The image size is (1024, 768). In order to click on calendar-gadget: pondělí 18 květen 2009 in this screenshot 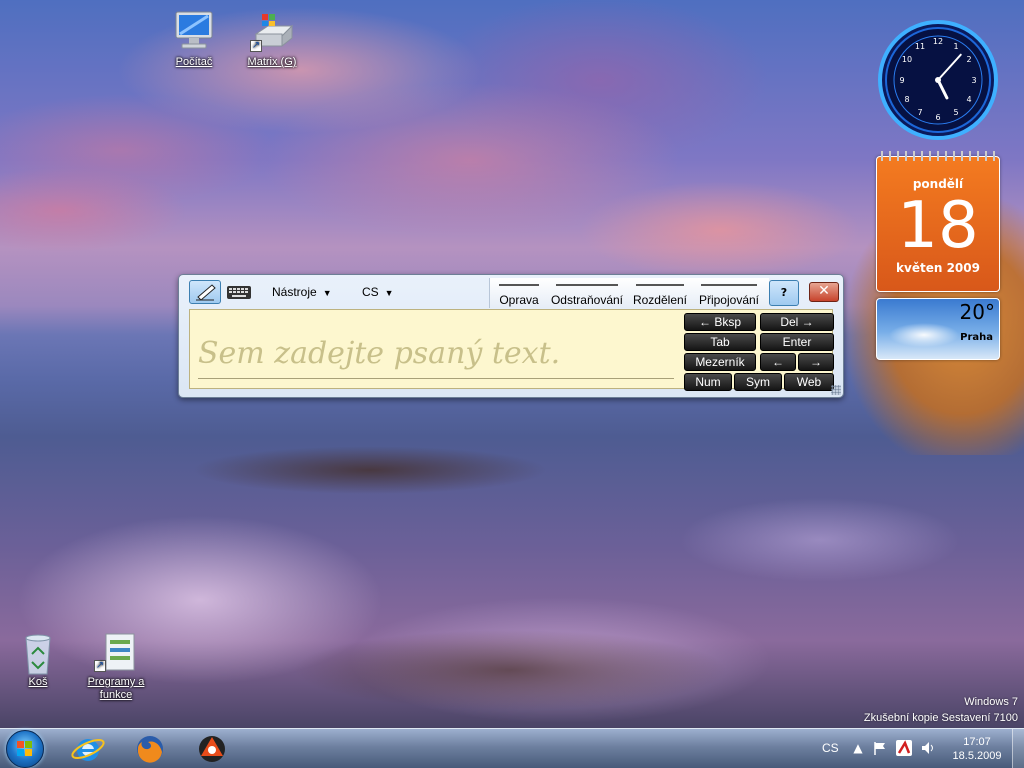, I will do `click(938, 221)`.